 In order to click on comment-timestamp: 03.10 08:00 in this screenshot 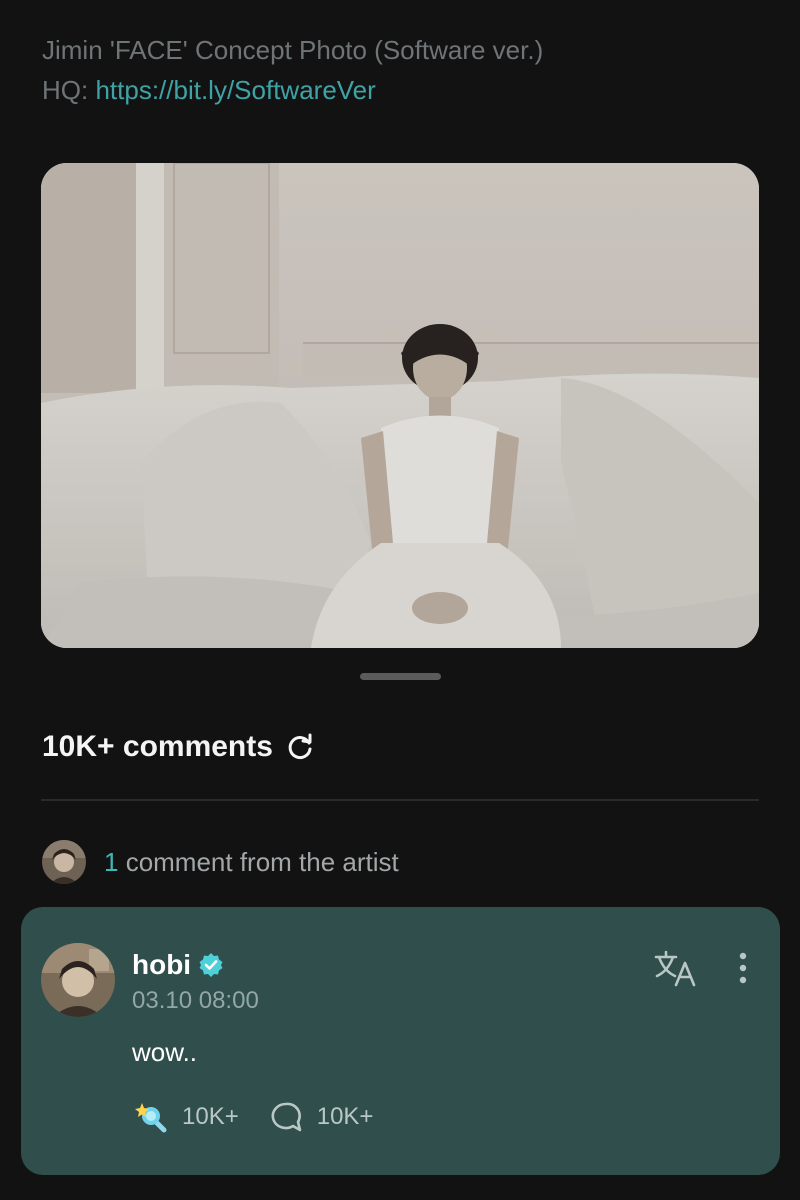, I will do `click(195, 1000)`.